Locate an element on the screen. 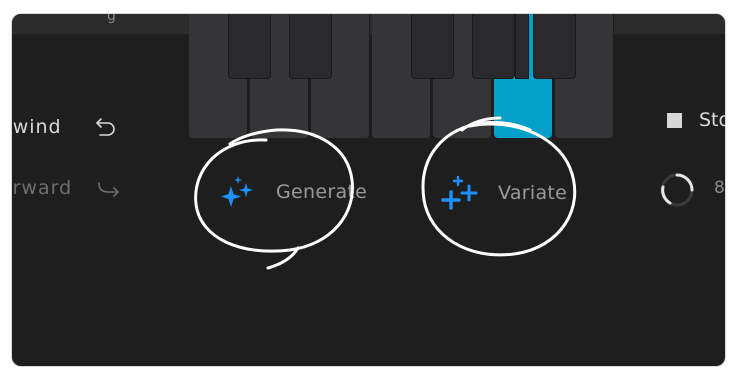 The image size is (740, 378). stop-label: Sto is located at coordinates (712, 120).